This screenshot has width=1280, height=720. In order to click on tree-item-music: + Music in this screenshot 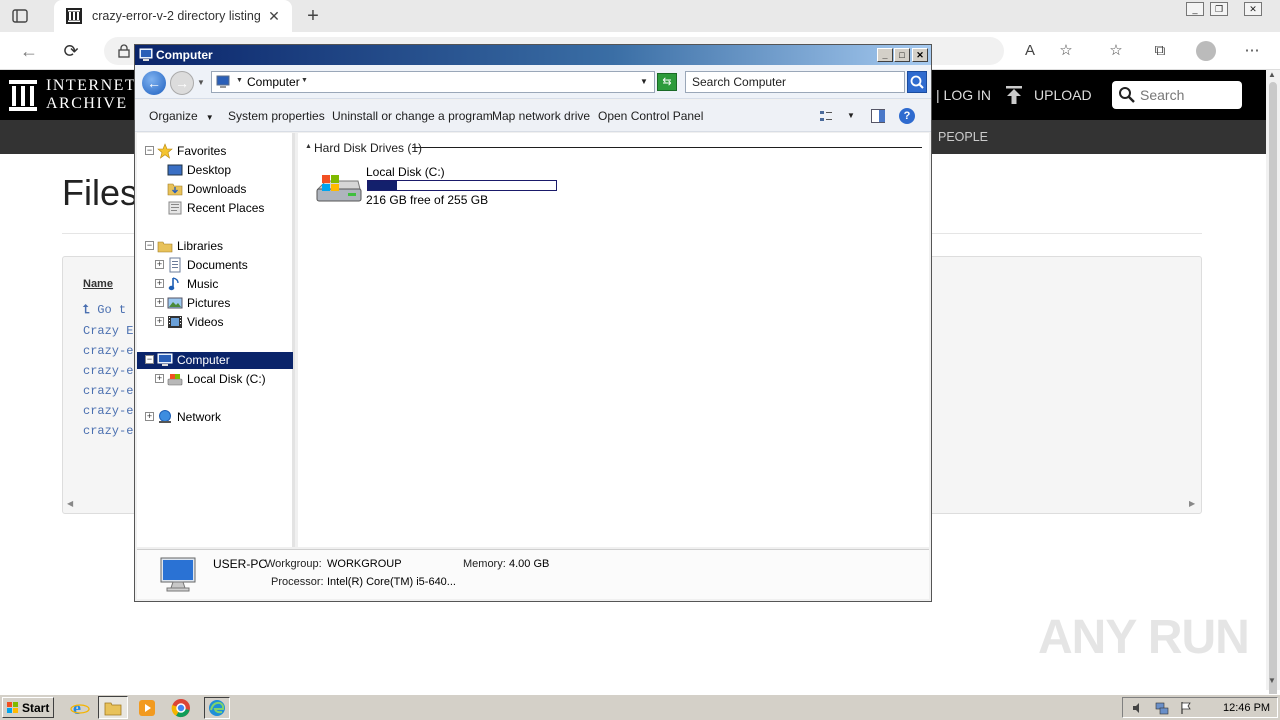, I will do `click(215, 284)`.